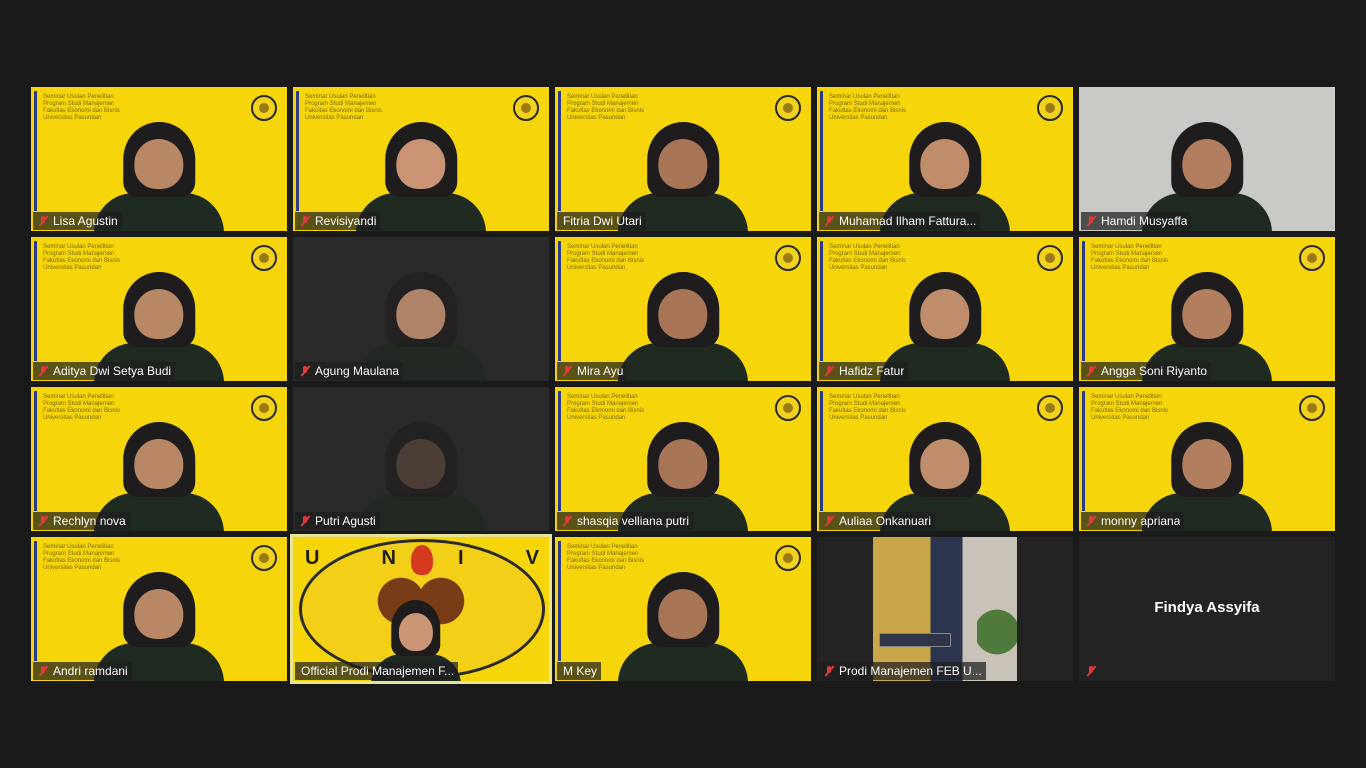  I want to click on participant-tile: Putri Agusti, so click(421, 459).